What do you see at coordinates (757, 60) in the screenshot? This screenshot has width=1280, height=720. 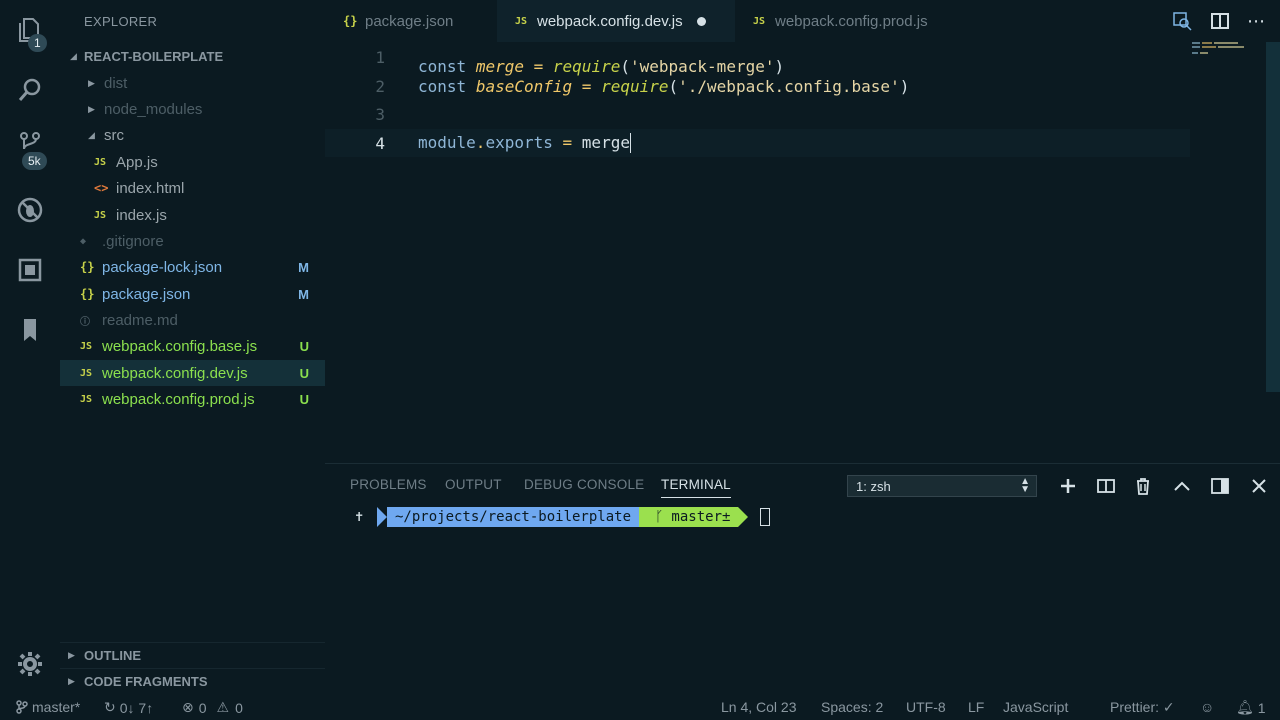 I see `code-line-1: 1 const merge = require('webpack-merge')` at bounding box center [757, 60].